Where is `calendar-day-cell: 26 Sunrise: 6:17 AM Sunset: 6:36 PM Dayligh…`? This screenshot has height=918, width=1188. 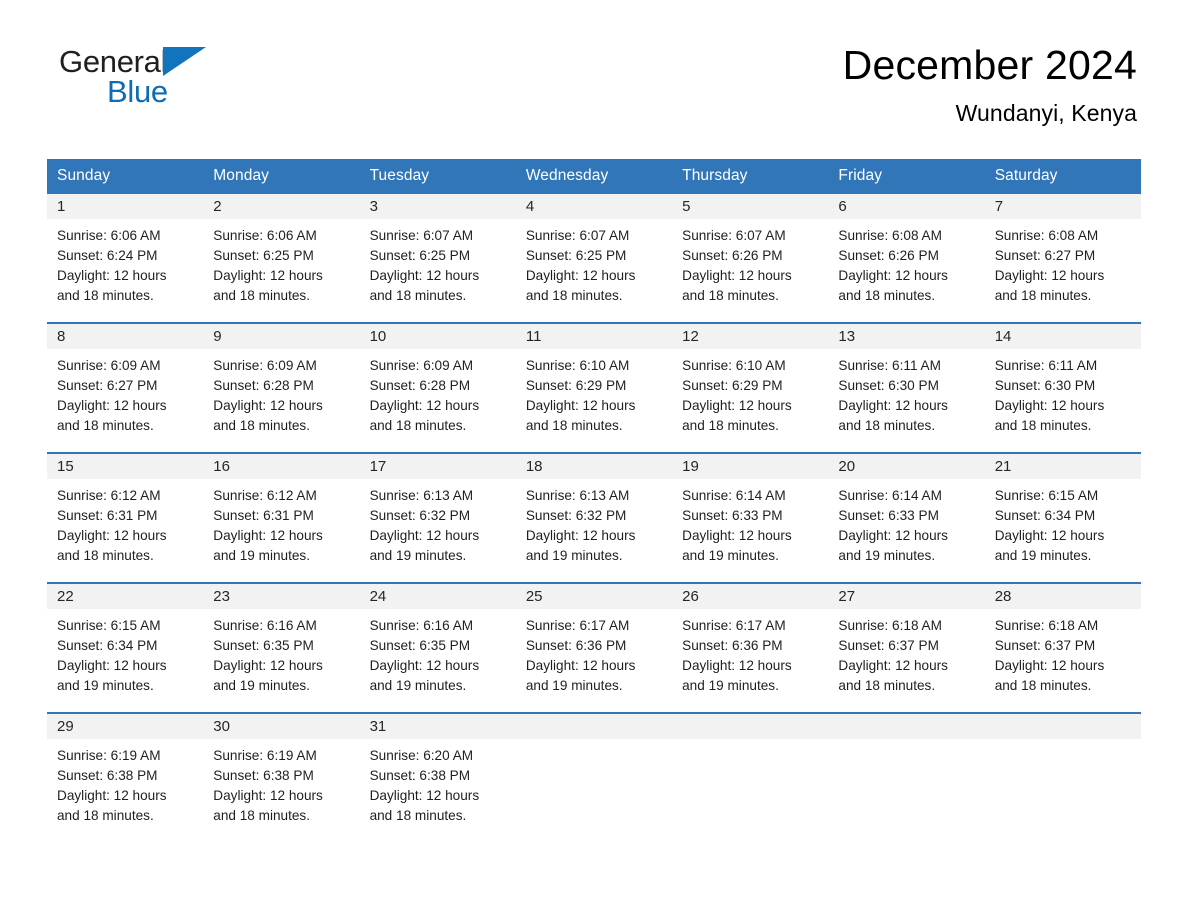
calendar-day-cell: 26 Sunrise: 6:17 AM Sunset: 6:36 PM Dayligh… is located at coordinates (750, 647).